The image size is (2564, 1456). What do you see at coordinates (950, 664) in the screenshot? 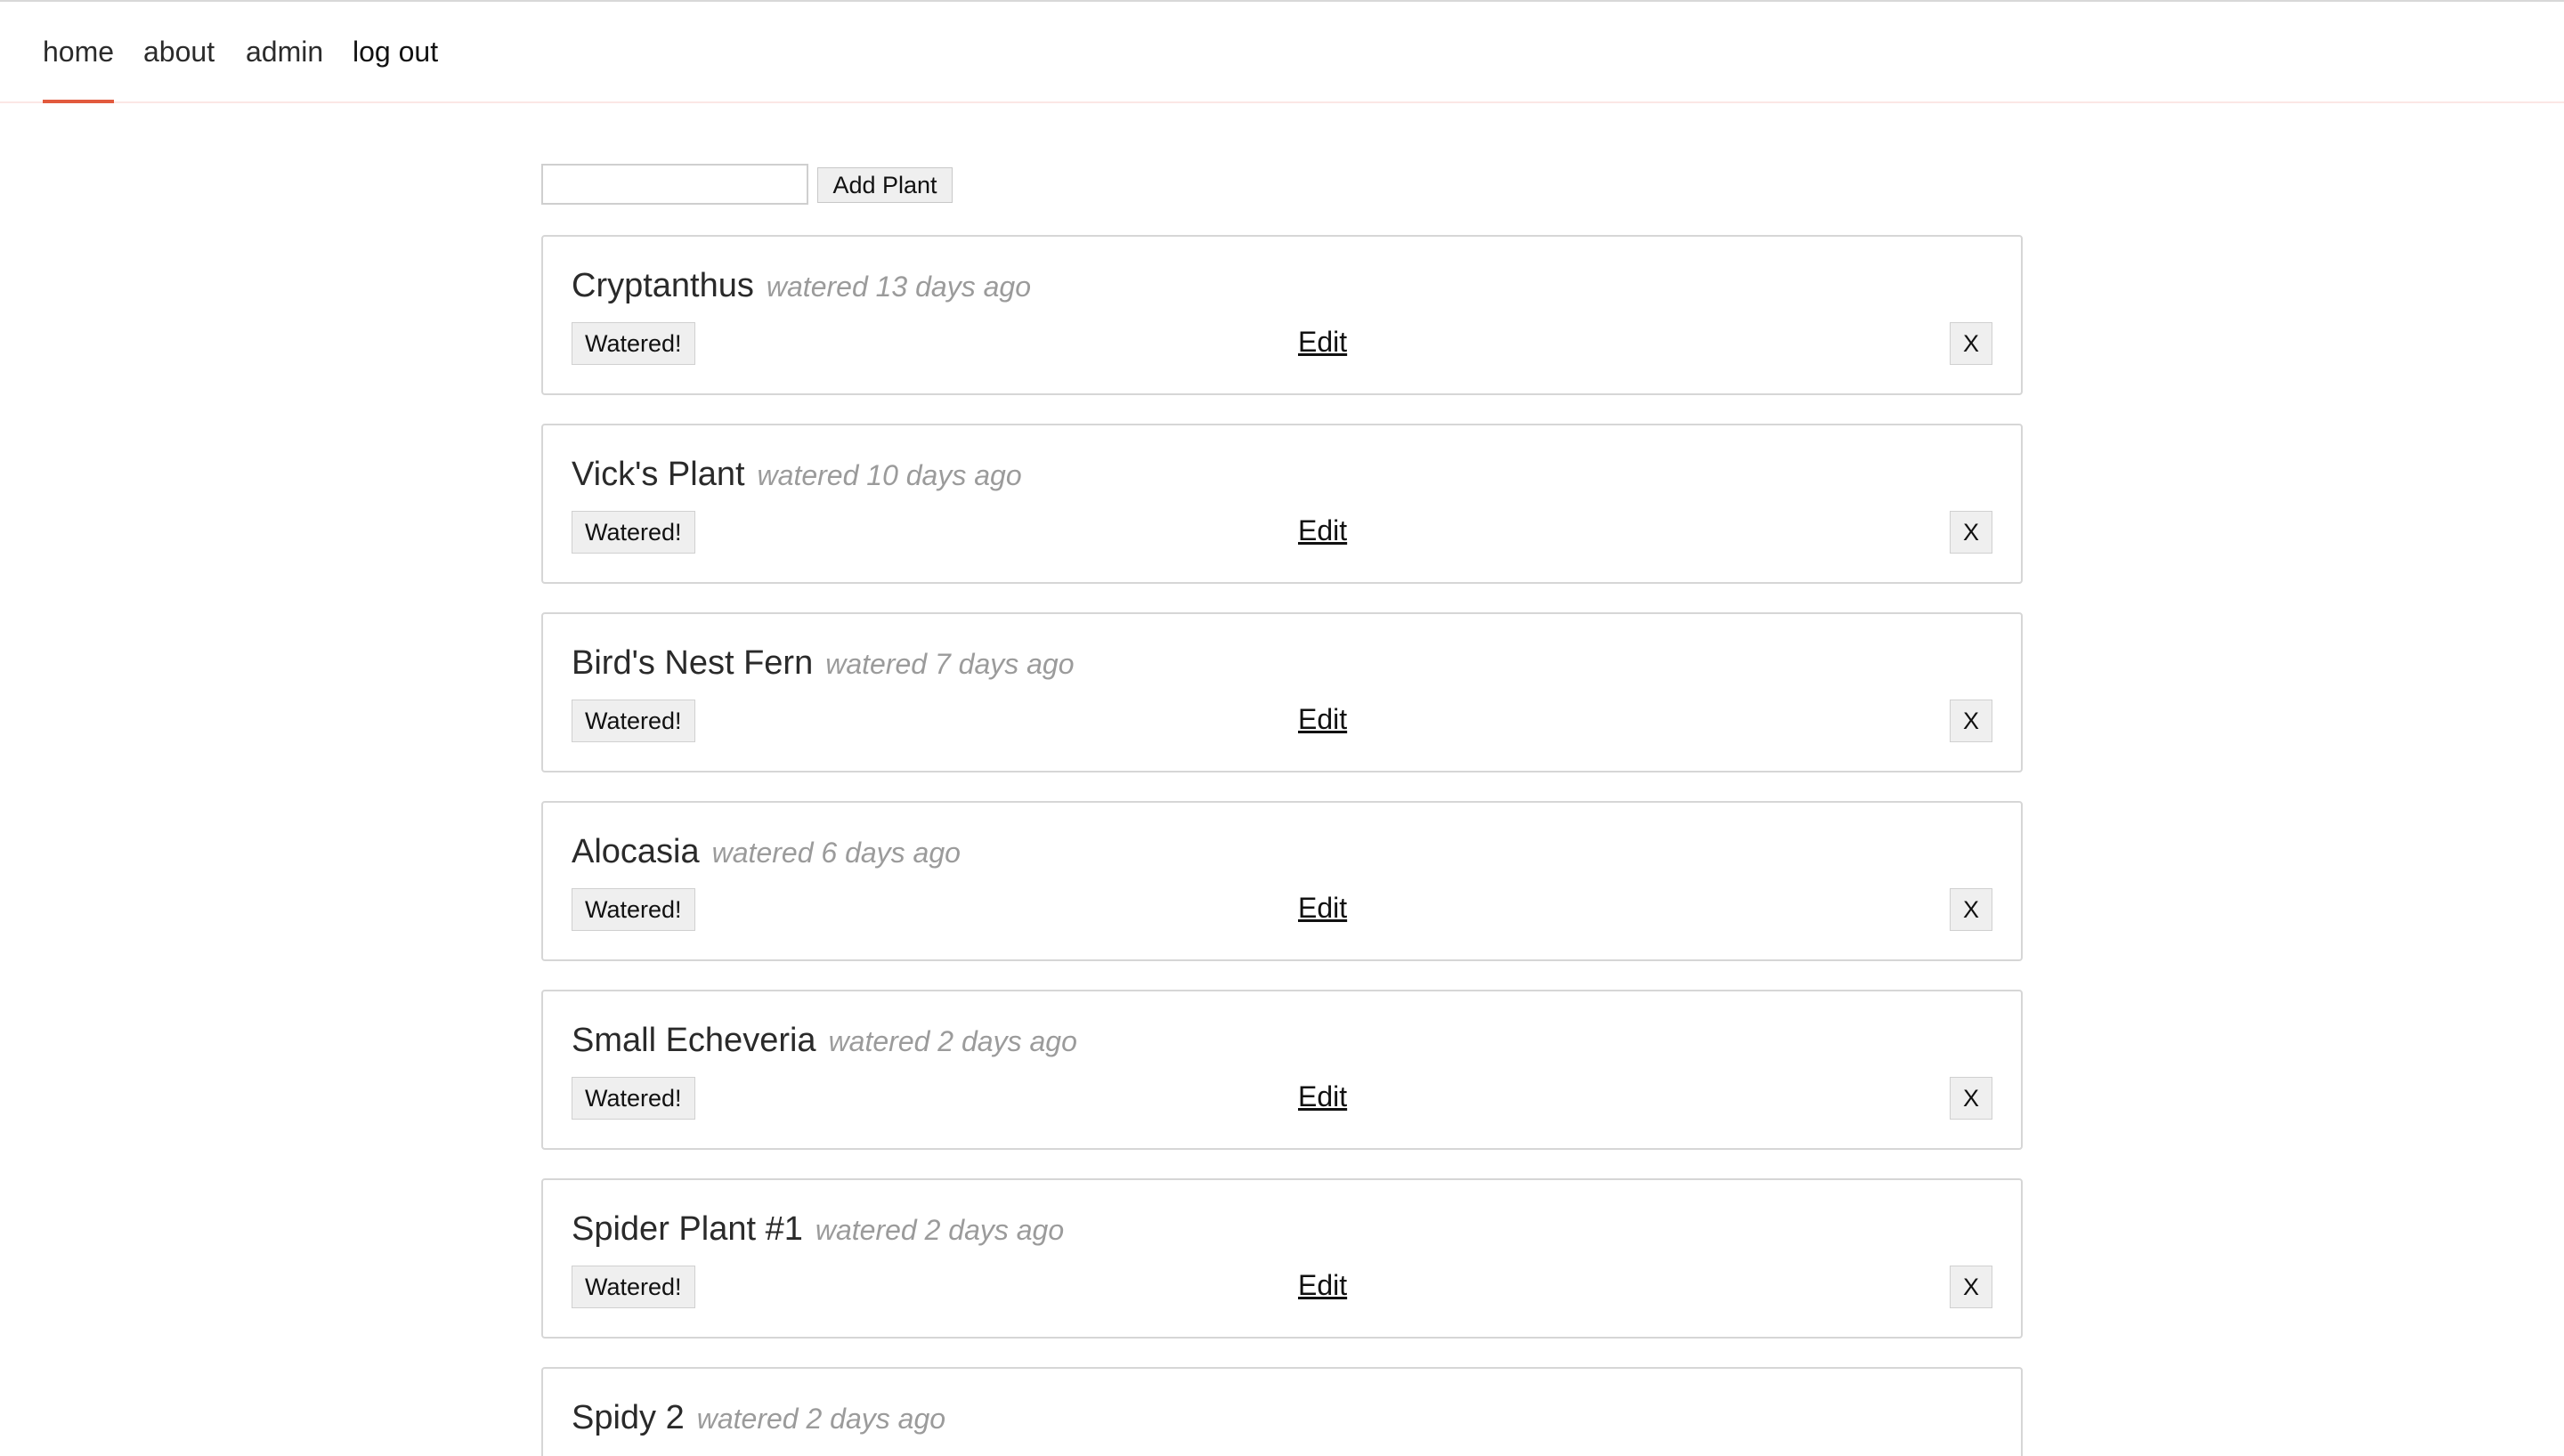
I see `watered-ago-text: watered 7 days ago` at bounding box center [950, 664].